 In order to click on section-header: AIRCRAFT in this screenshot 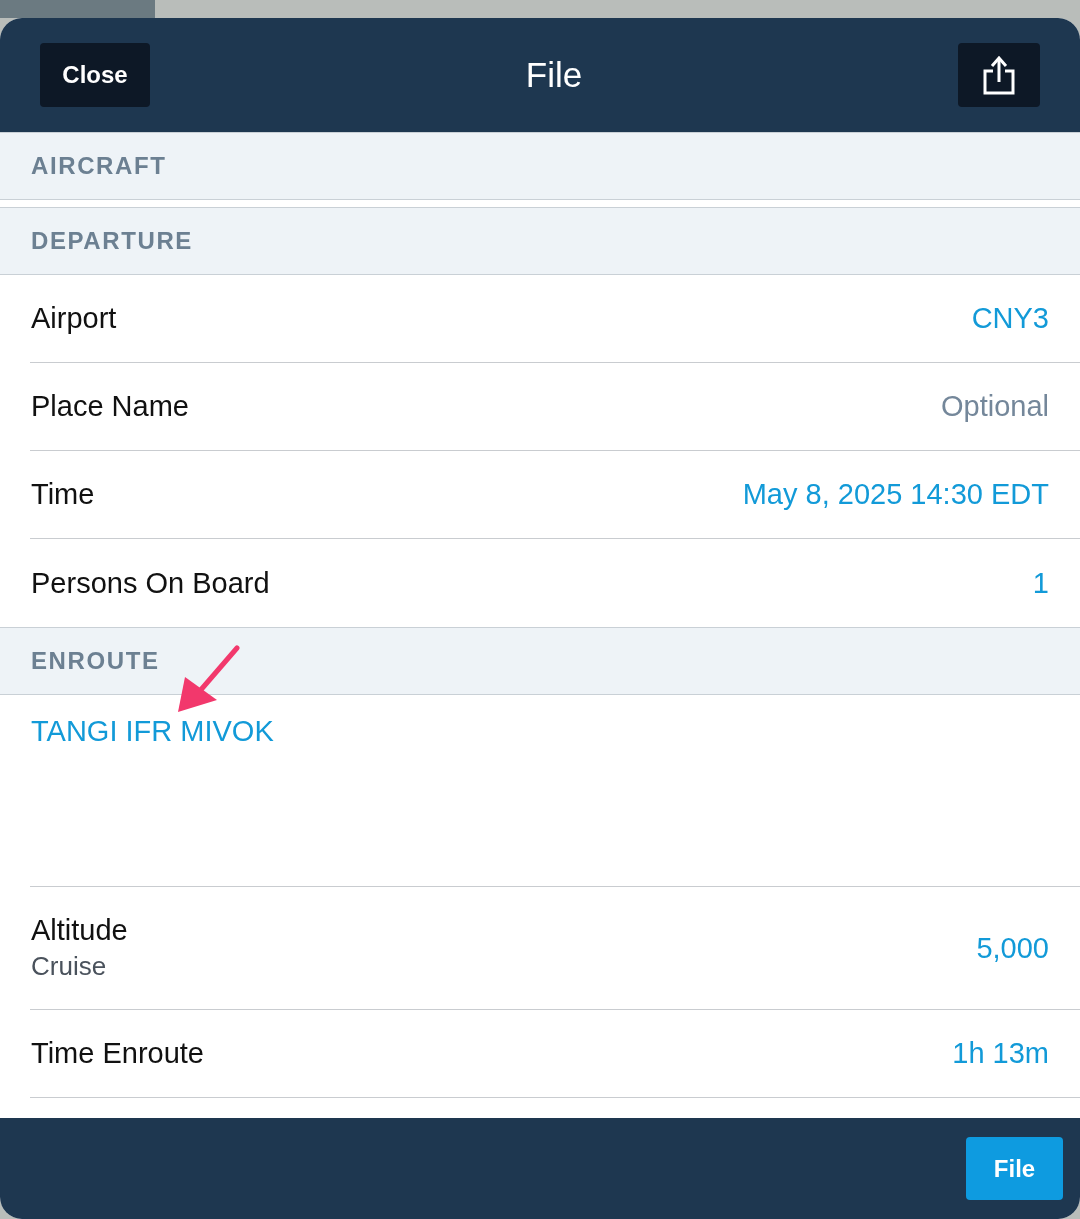, I will do `click(540, 166)`.